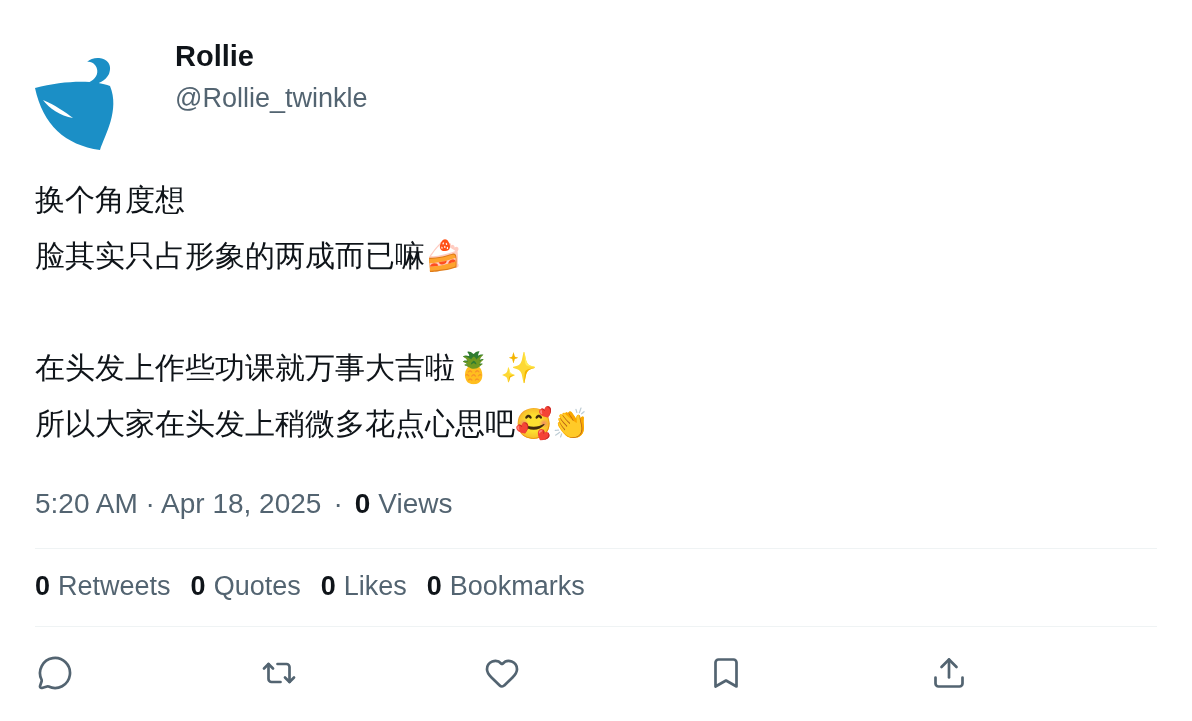 The image size is (1192, 721). Describe the element at coordinates (110, 200) in the screenshot. I see `post-text-line: 换个角度想` at that location.